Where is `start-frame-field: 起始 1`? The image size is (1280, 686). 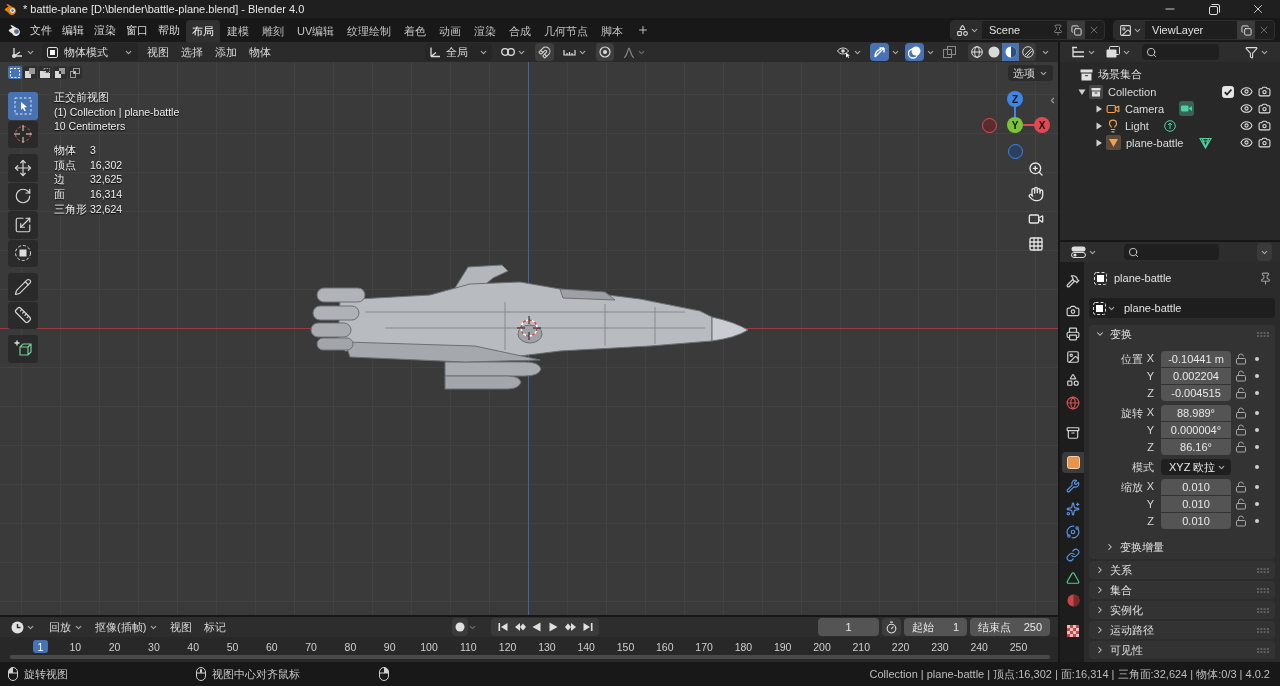 start-frame-field: 起始 1 is located at coordinates (935, 627).